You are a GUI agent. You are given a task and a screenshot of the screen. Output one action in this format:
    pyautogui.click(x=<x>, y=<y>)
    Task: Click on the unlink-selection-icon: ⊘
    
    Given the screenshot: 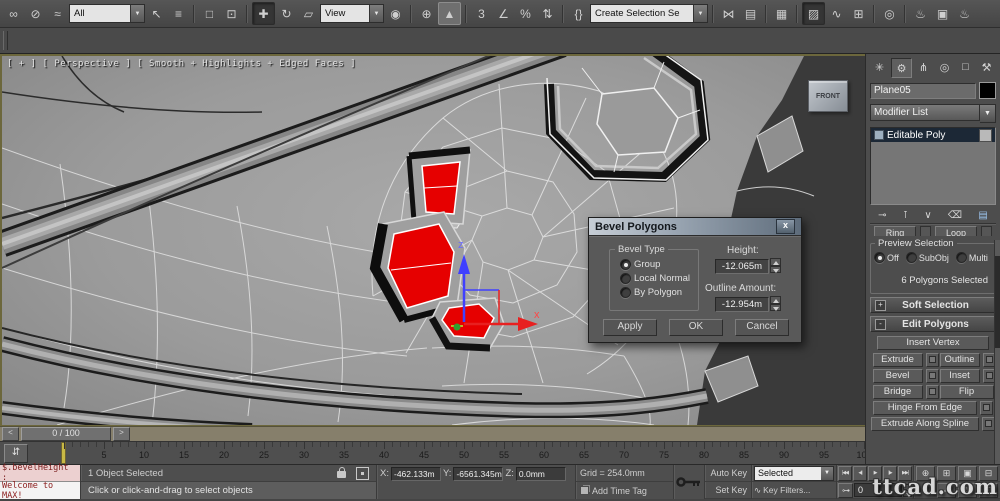 What is the action you would take?
    pyautogui.click(x=35, y=13)
    